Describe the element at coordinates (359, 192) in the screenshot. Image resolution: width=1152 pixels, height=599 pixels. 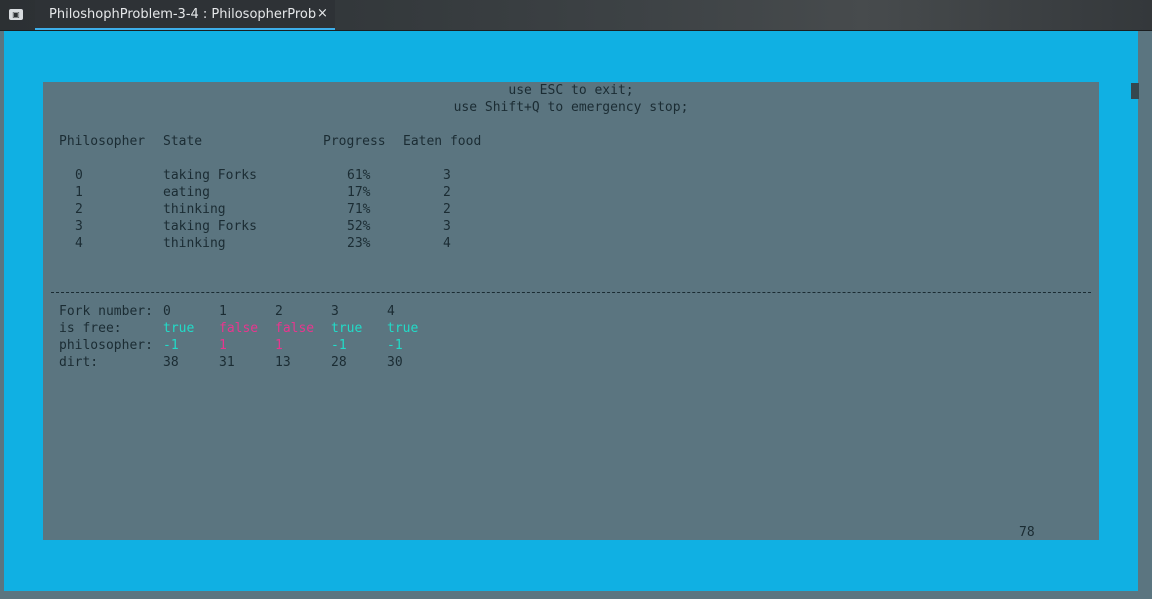
I see `philosopher-progress: 17%` at that location.